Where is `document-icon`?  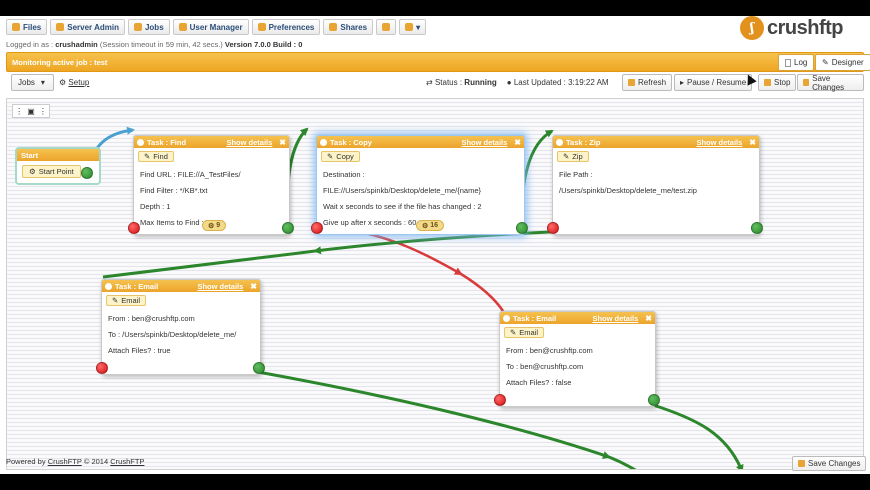 document-icon is located at coordinates (788, 62).